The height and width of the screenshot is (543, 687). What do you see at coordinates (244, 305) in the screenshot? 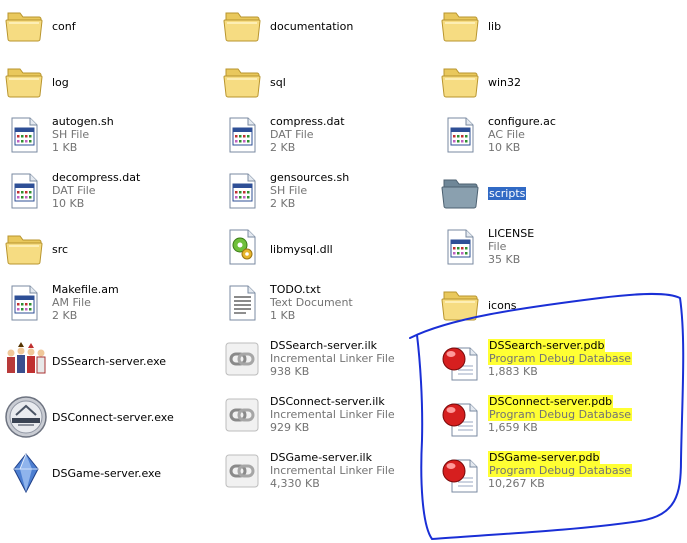
I see `text-document-icon` at bounding box center [244, 305].